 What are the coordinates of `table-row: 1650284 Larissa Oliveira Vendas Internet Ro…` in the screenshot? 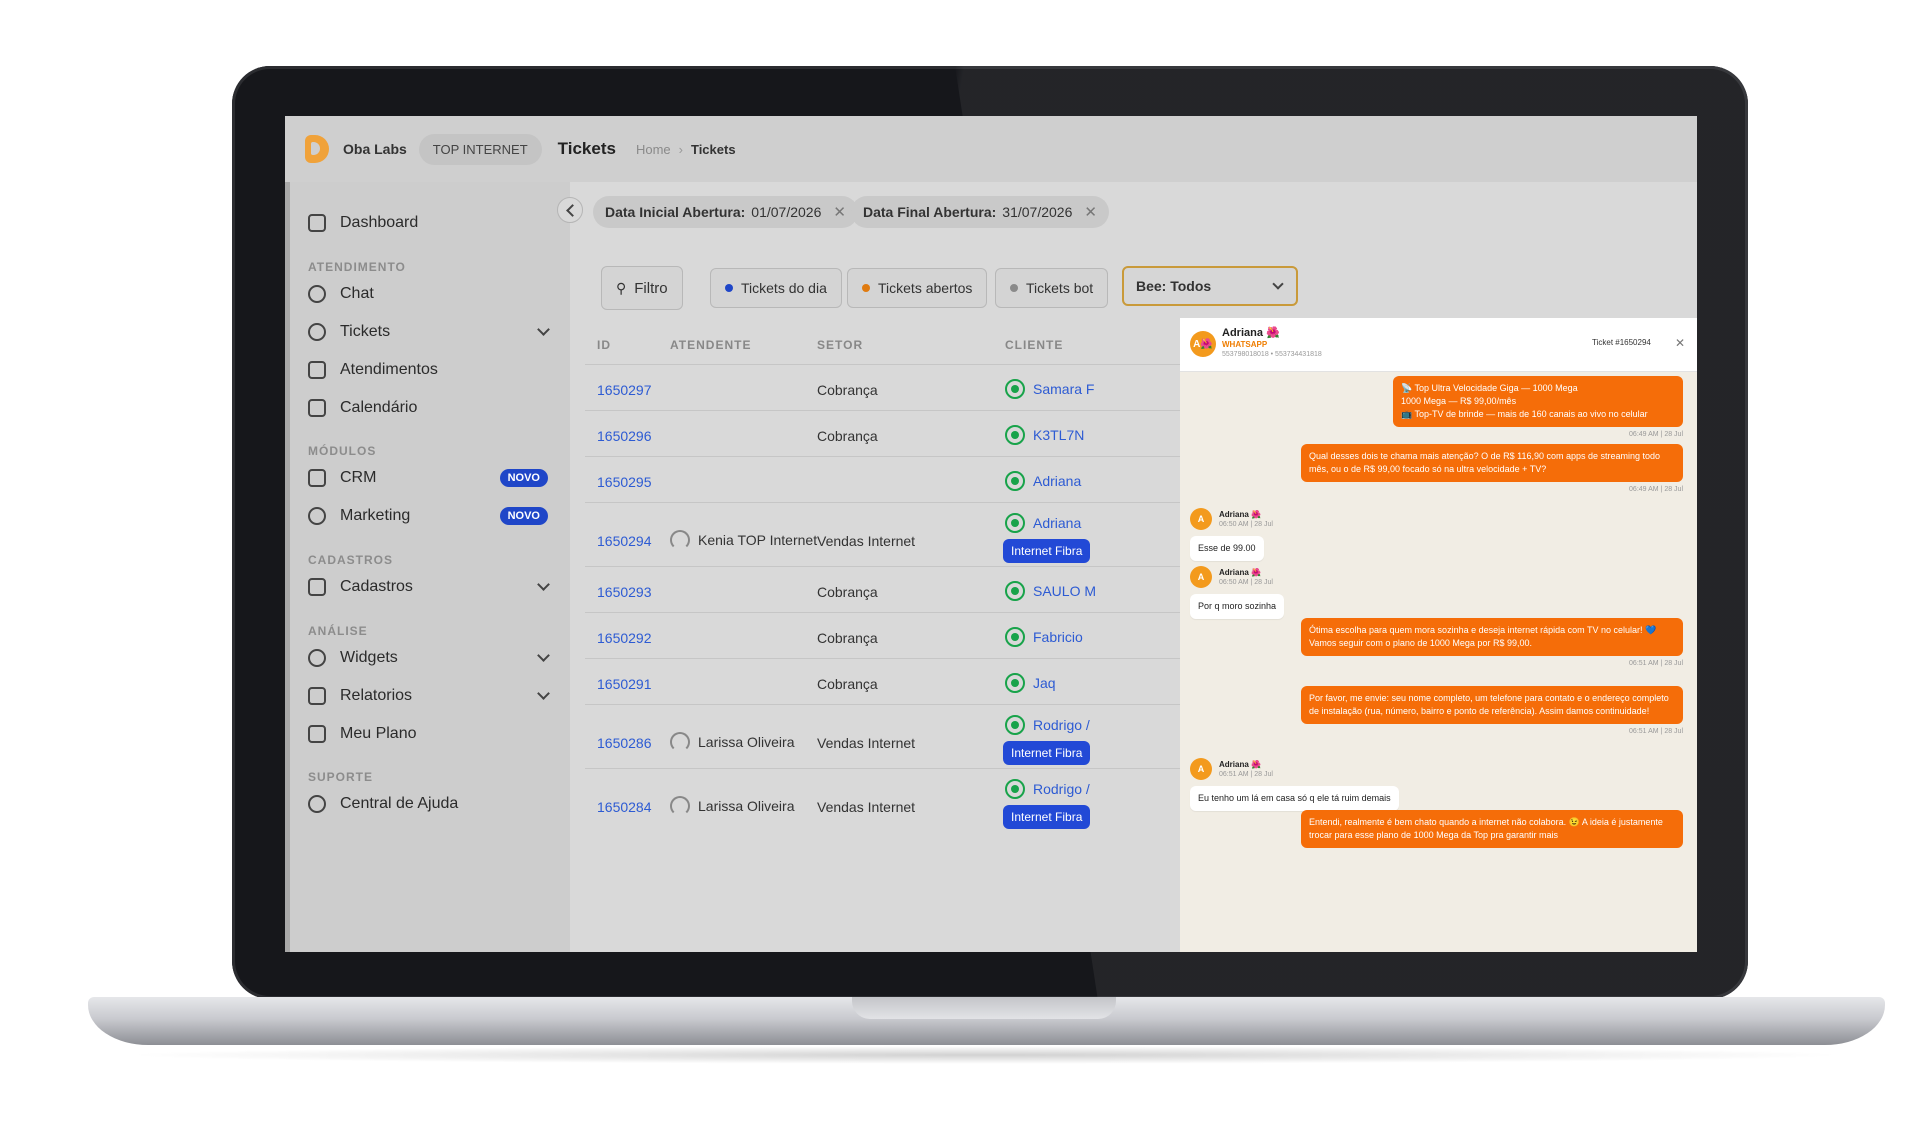 It's located at (885, 800).